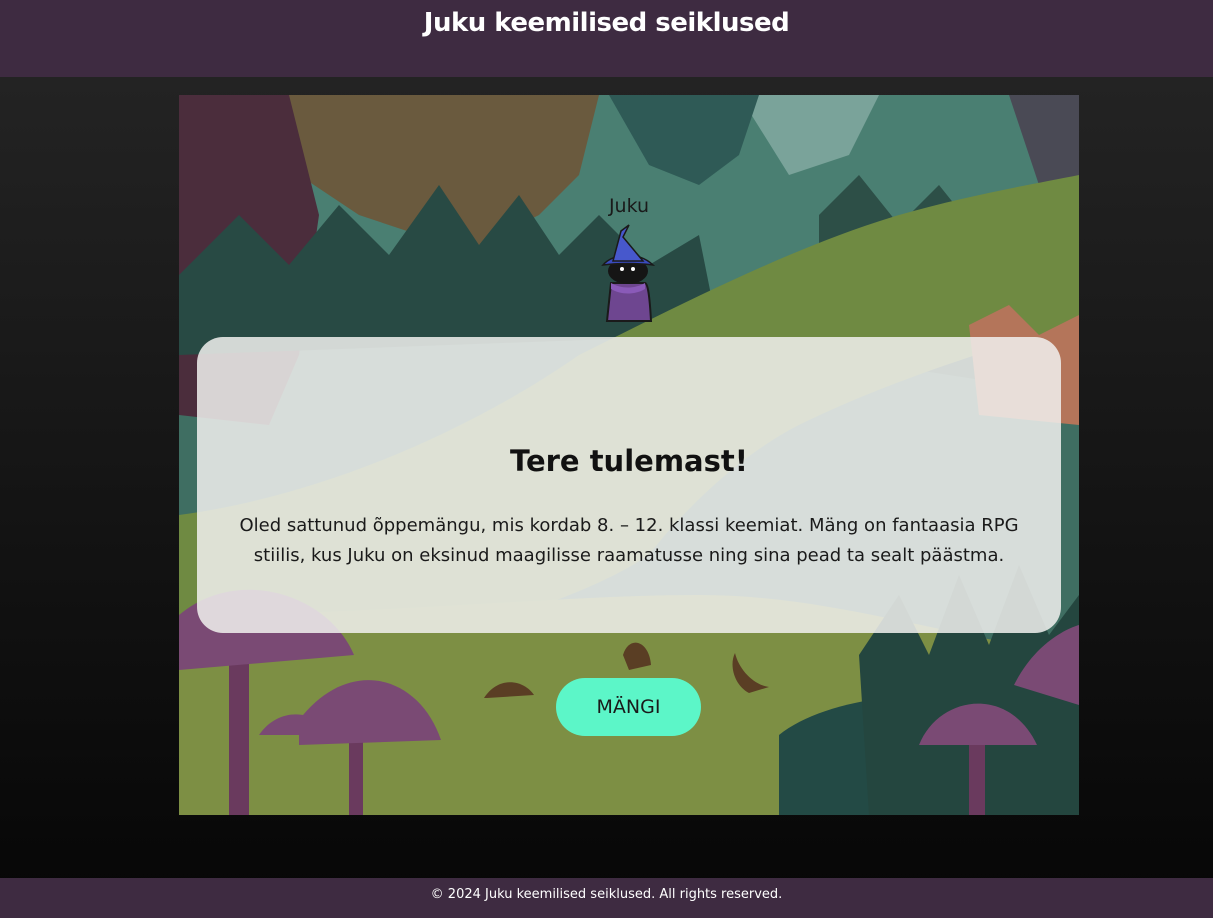 The height and width of the screenshot is (918, 1213). I want to click on character-name-label: Juku, so click(629, 206).